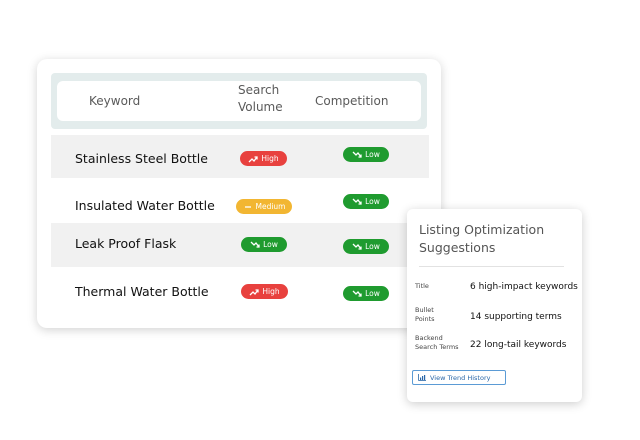  I want to click on view-trend-history-button: View Trend History, so click(459, 377).